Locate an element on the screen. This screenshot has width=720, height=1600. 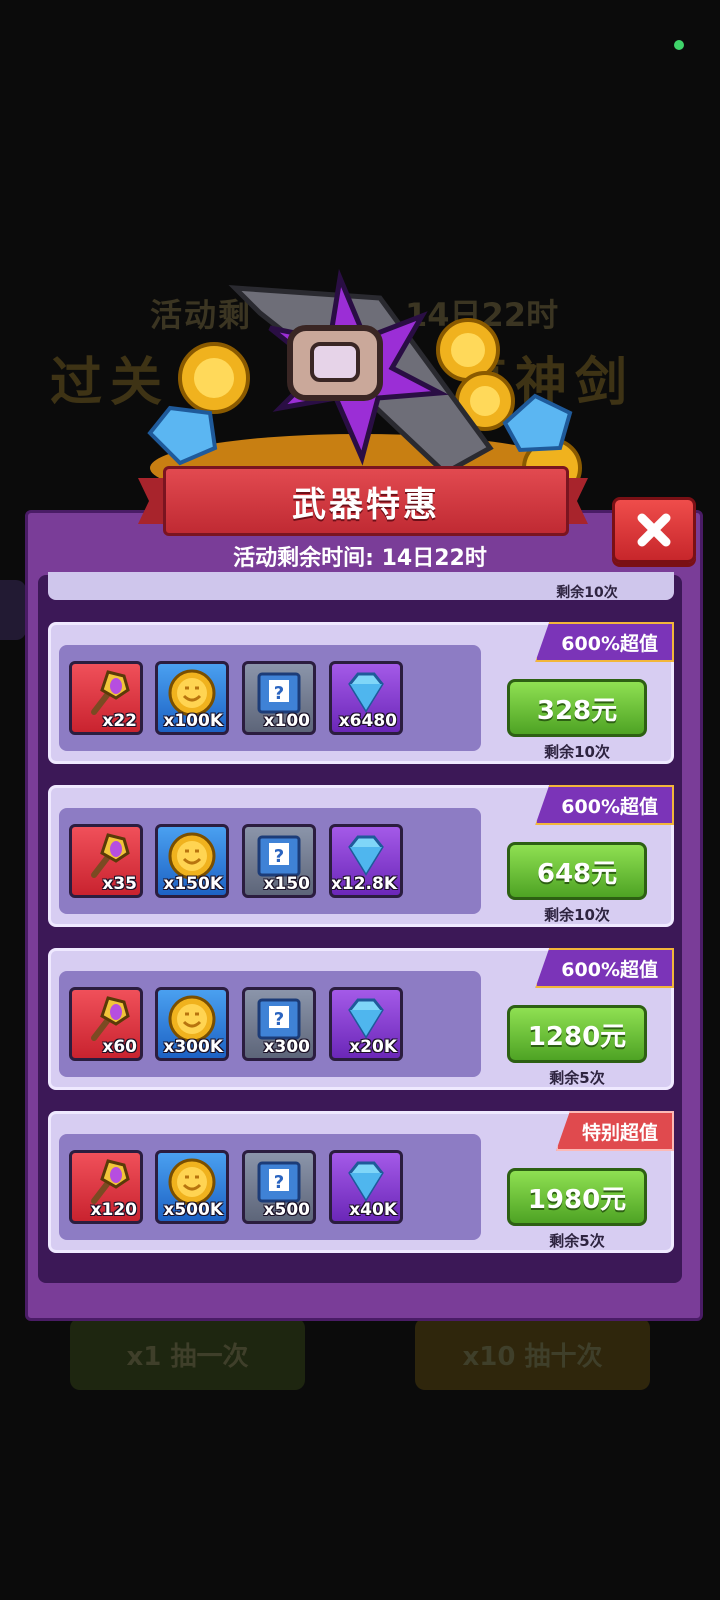
dialog-title: 武器特惠 is located at coordinates (366, 501).